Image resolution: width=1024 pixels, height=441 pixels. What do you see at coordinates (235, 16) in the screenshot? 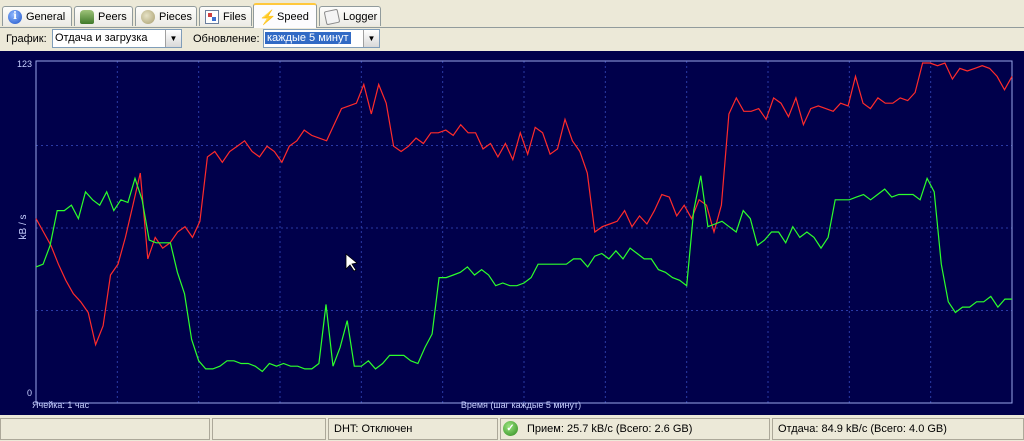
I see `tab-label: Files` at bounding box center [235, 16].